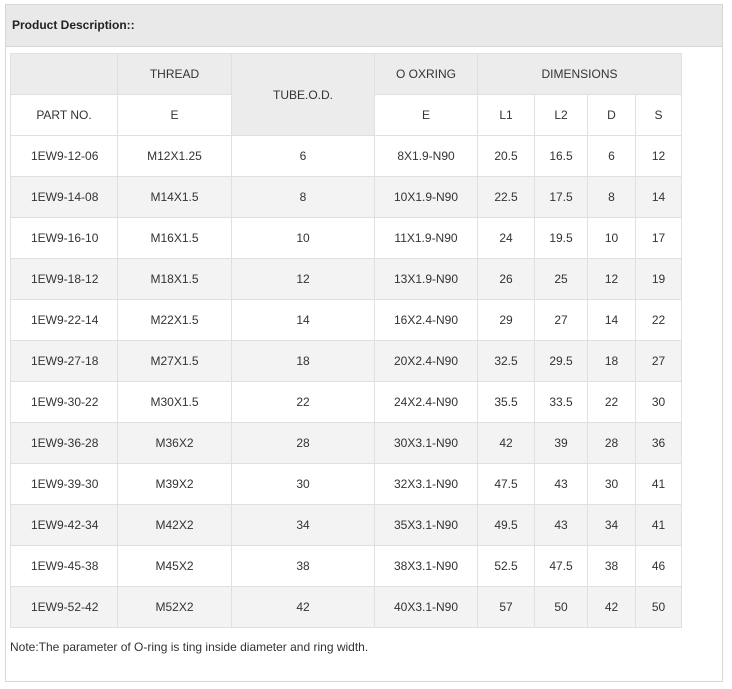 The height and width of the screenshot is (689, 732). What do you see at coordinates (561, 279) in the screenshot?
I see `l2-cell: 25` at bounding box center [561, 279].